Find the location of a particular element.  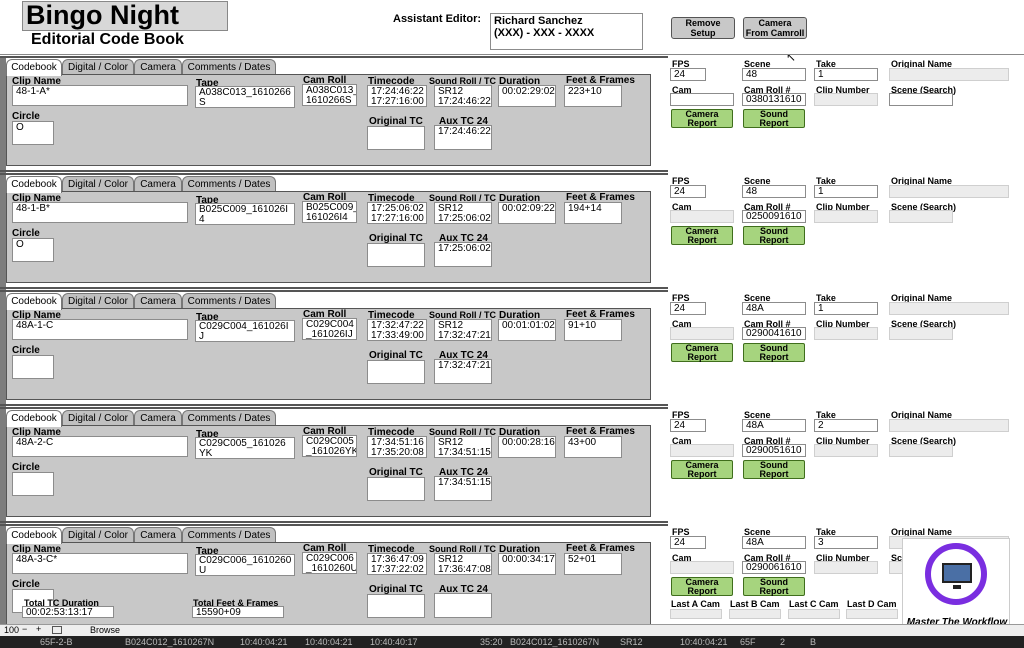

sound-roll-field: SR12 17:25:06:02 is located at coordinates (463, 213).